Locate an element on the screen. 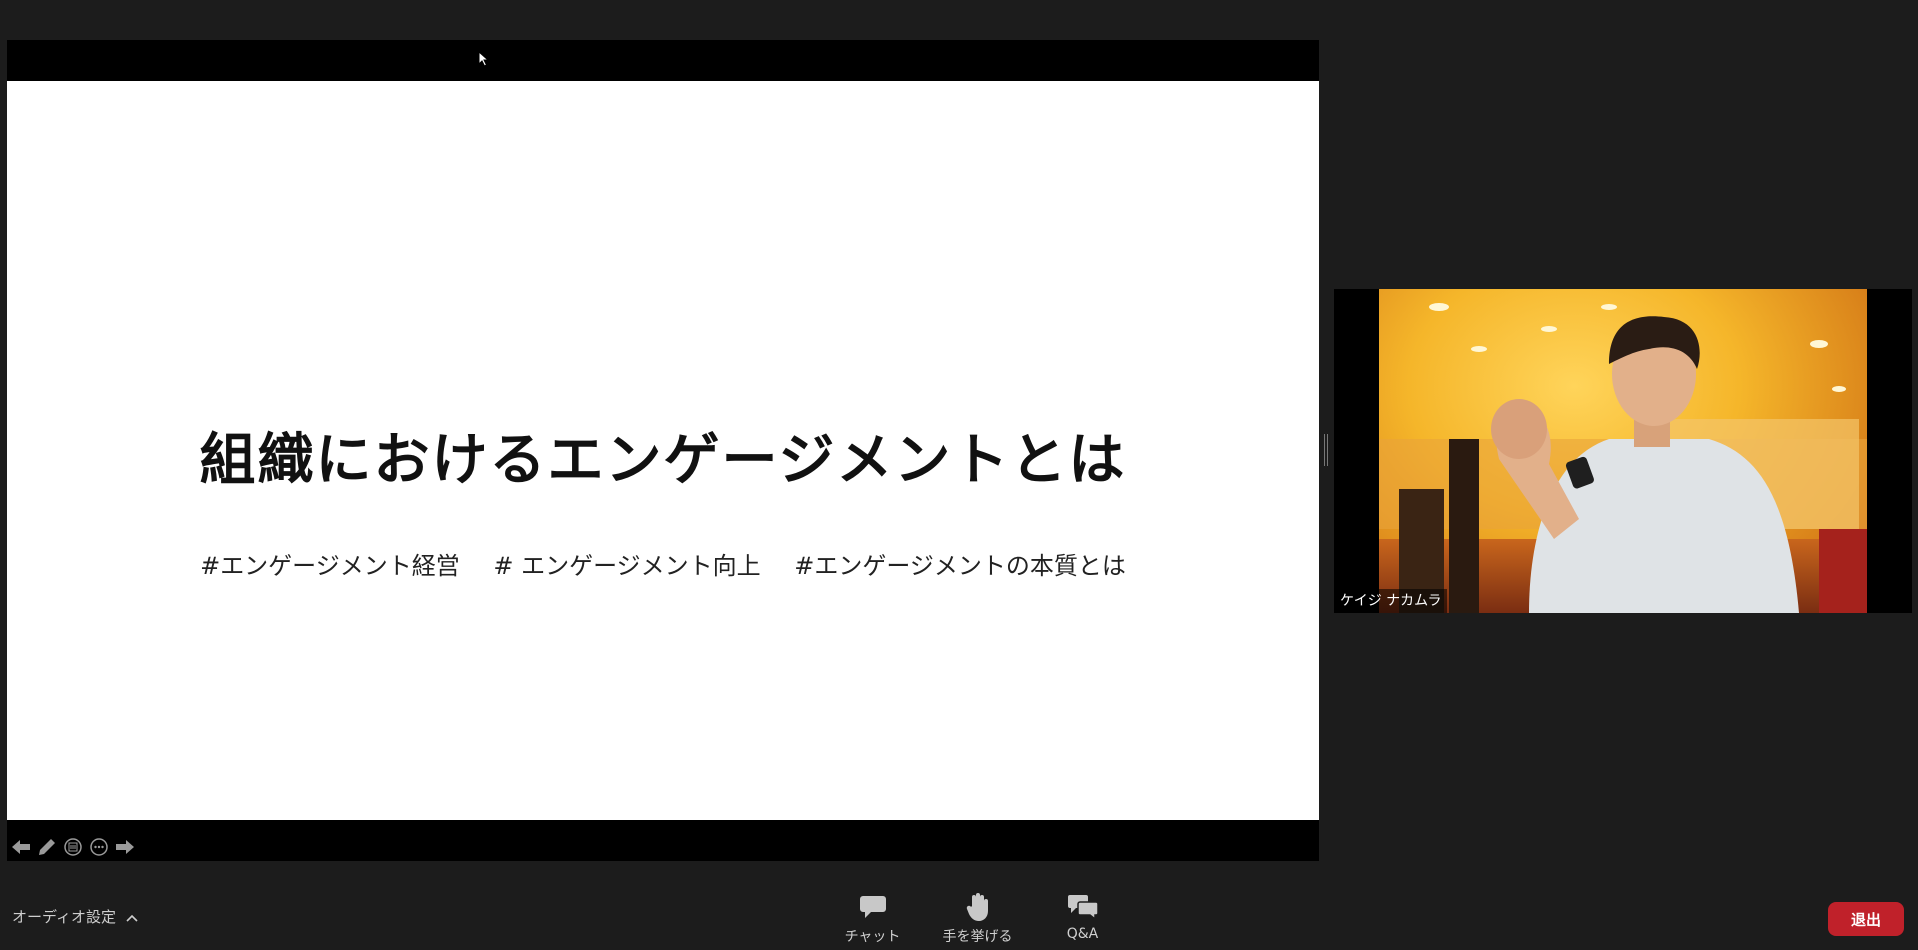 This screenshot has height=950, width=1918. raise-hand-icon is located at coordinates (978, 907).